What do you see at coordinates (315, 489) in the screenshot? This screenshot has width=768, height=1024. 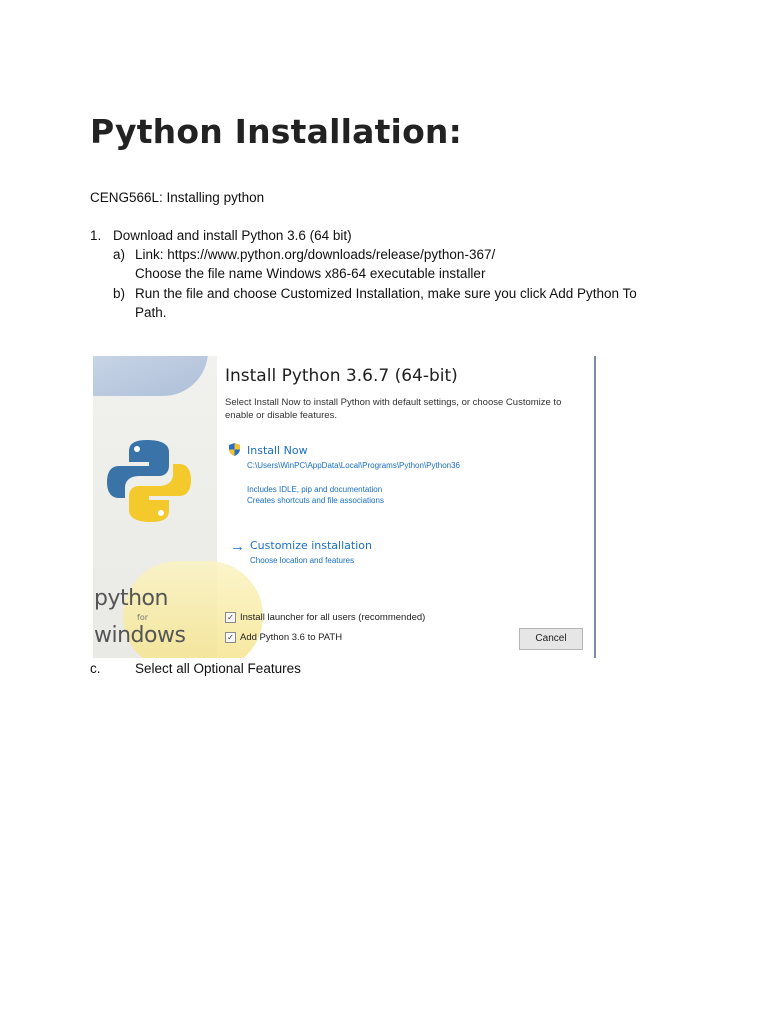 I see `install-now-info-1: Includes IDLE, pip and documentation` at bounding box center [315, 489].